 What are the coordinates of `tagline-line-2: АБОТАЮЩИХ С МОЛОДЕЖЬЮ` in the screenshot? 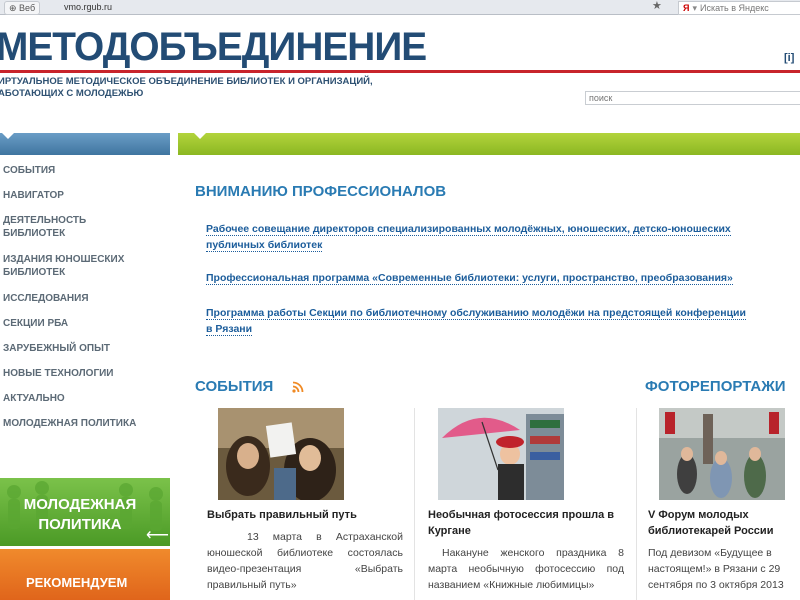 It's located at (72, 93).